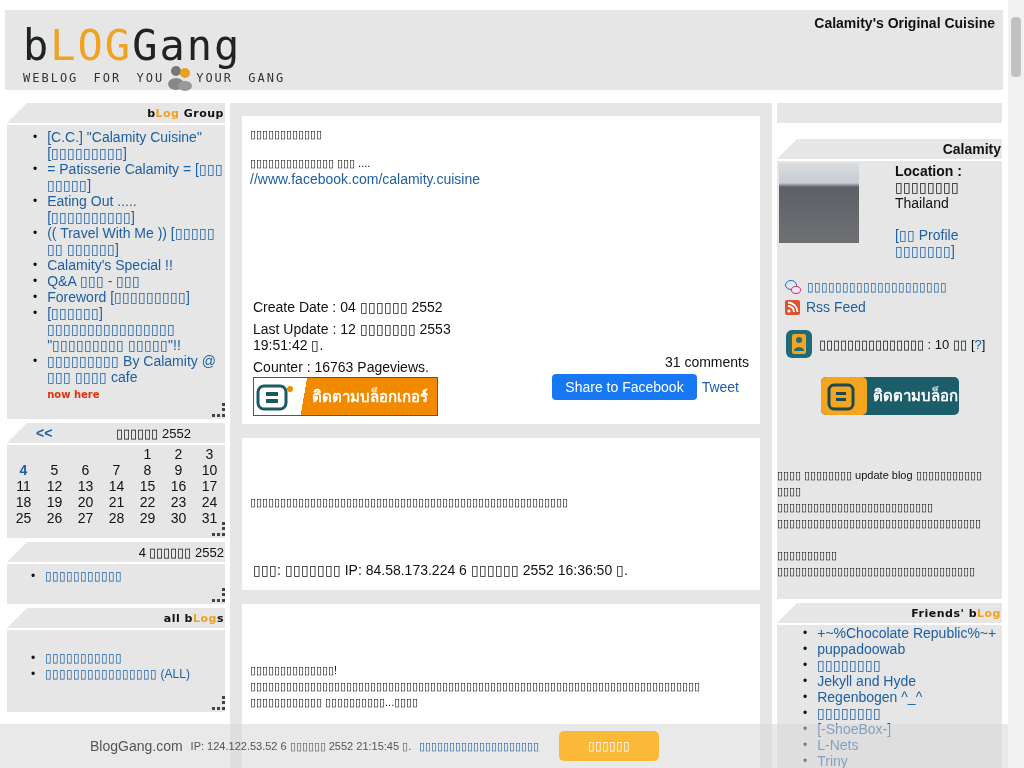 The width and height of the screenshot is (1024, 768). What do you see at coordinates (409, 502) in the screenshot?
I see `comment-text: ▯▯▯▯▯▯▯▯▯▯▯▯▯▯▯▯▯▯▯▯▯▯▯▯▯▯▯▯▯▯▯▯▯▯▯▯▯▯▯▯▯▯▯▯▯▯▯▯▯▯▯▯▯` at bounding box center [409, 502].